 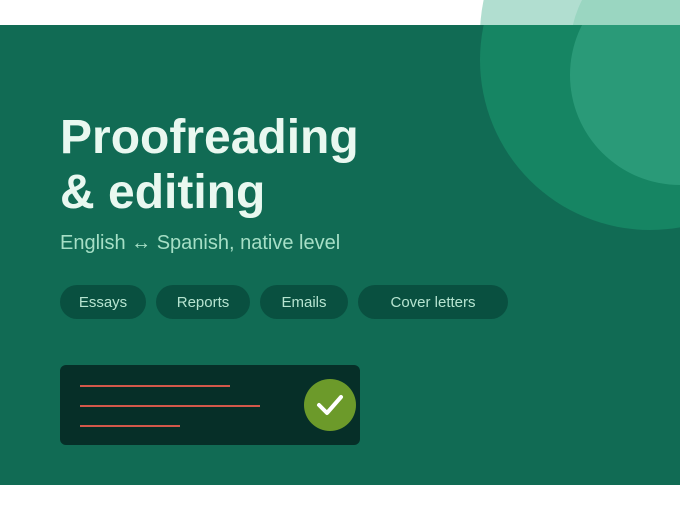 I want to click on hero-title-line-1: Proofreading, so click(x=209, y=137).